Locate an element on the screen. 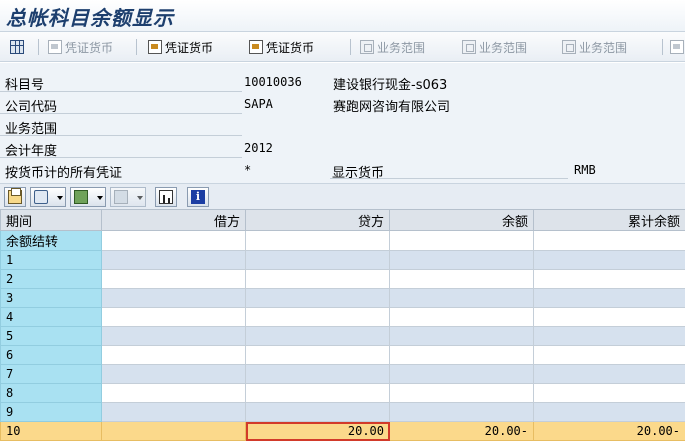  column-header-credit: 贷方 is located at coordinates (317, 220).